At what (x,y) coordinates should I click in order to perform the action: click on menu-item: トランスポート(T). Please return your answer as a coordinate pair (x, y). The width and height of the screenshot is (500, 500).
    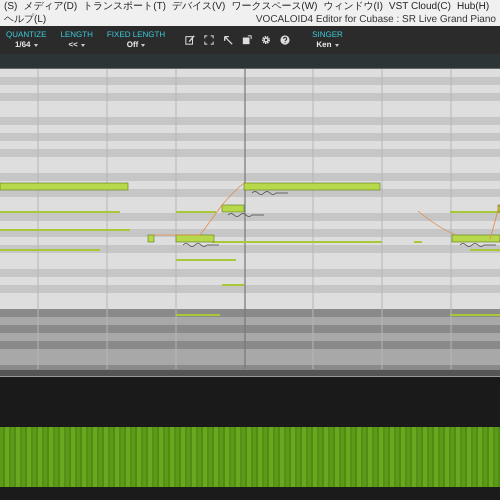
    Looking at the image, I should click on (124, 6).